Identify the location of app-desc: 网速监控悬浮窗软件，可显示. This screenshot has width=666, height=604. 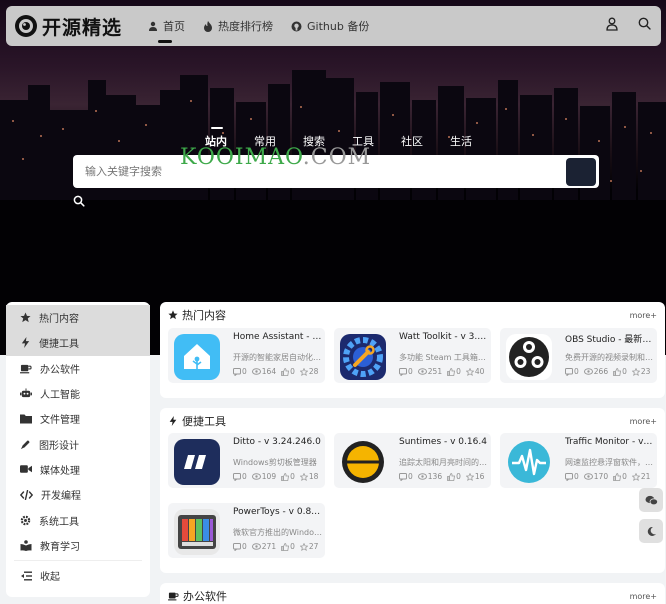
(610, 462).